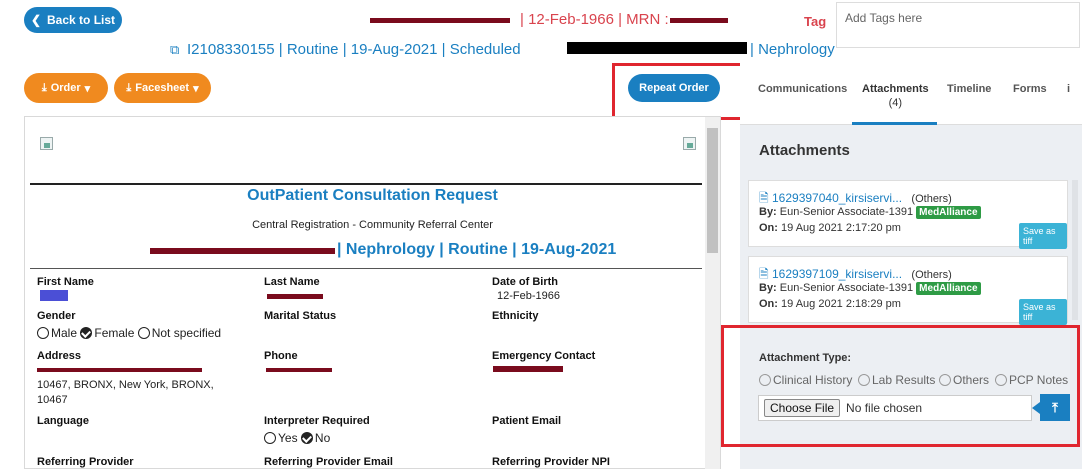  What do you see at coordinates (317, 421) in the screenshot?
I see `interpreter-required-label: Interpreter Required` at bounding box center [317, 421].